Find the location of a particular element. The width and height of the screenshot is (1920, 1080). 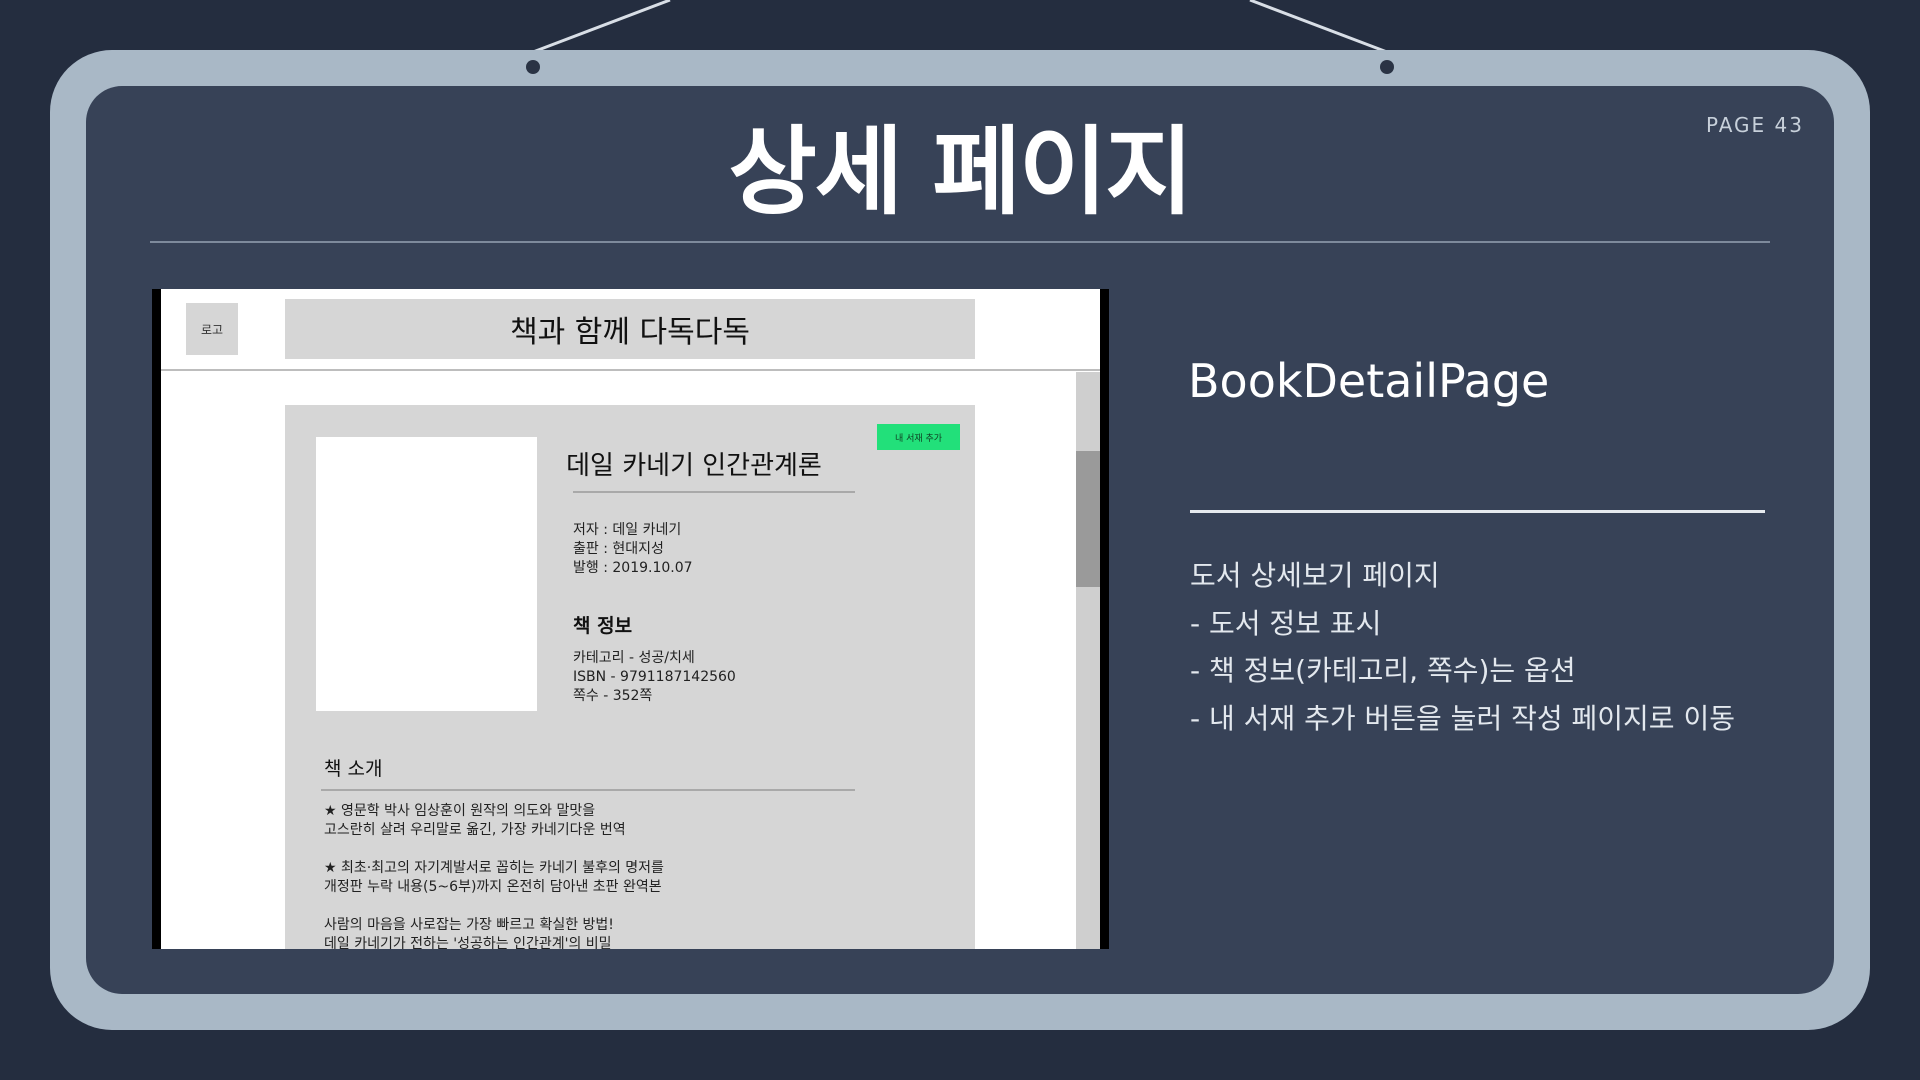

slide-title: 상세 페이지 is located at coordinates (960, 172).